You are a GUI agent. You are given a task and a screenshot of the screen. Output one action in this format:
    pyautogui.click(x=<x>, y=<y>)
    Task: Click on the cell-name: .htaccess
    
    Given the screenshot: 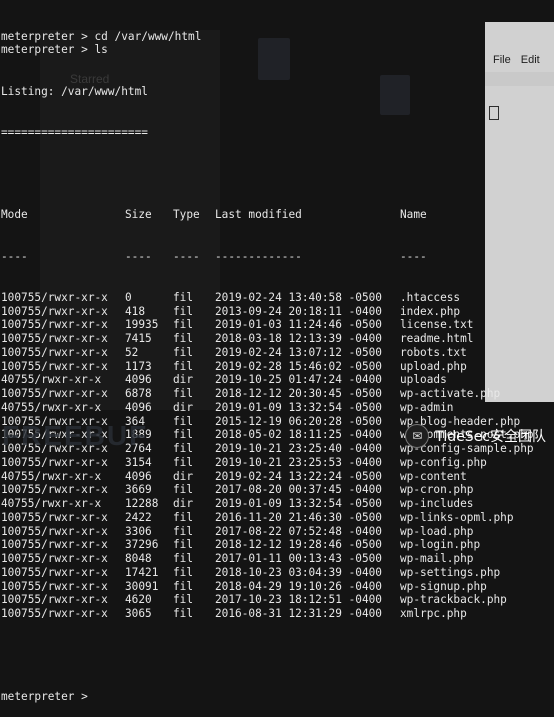 What is the action you would take?
    pyautogui.click(x=430, y=297)
    